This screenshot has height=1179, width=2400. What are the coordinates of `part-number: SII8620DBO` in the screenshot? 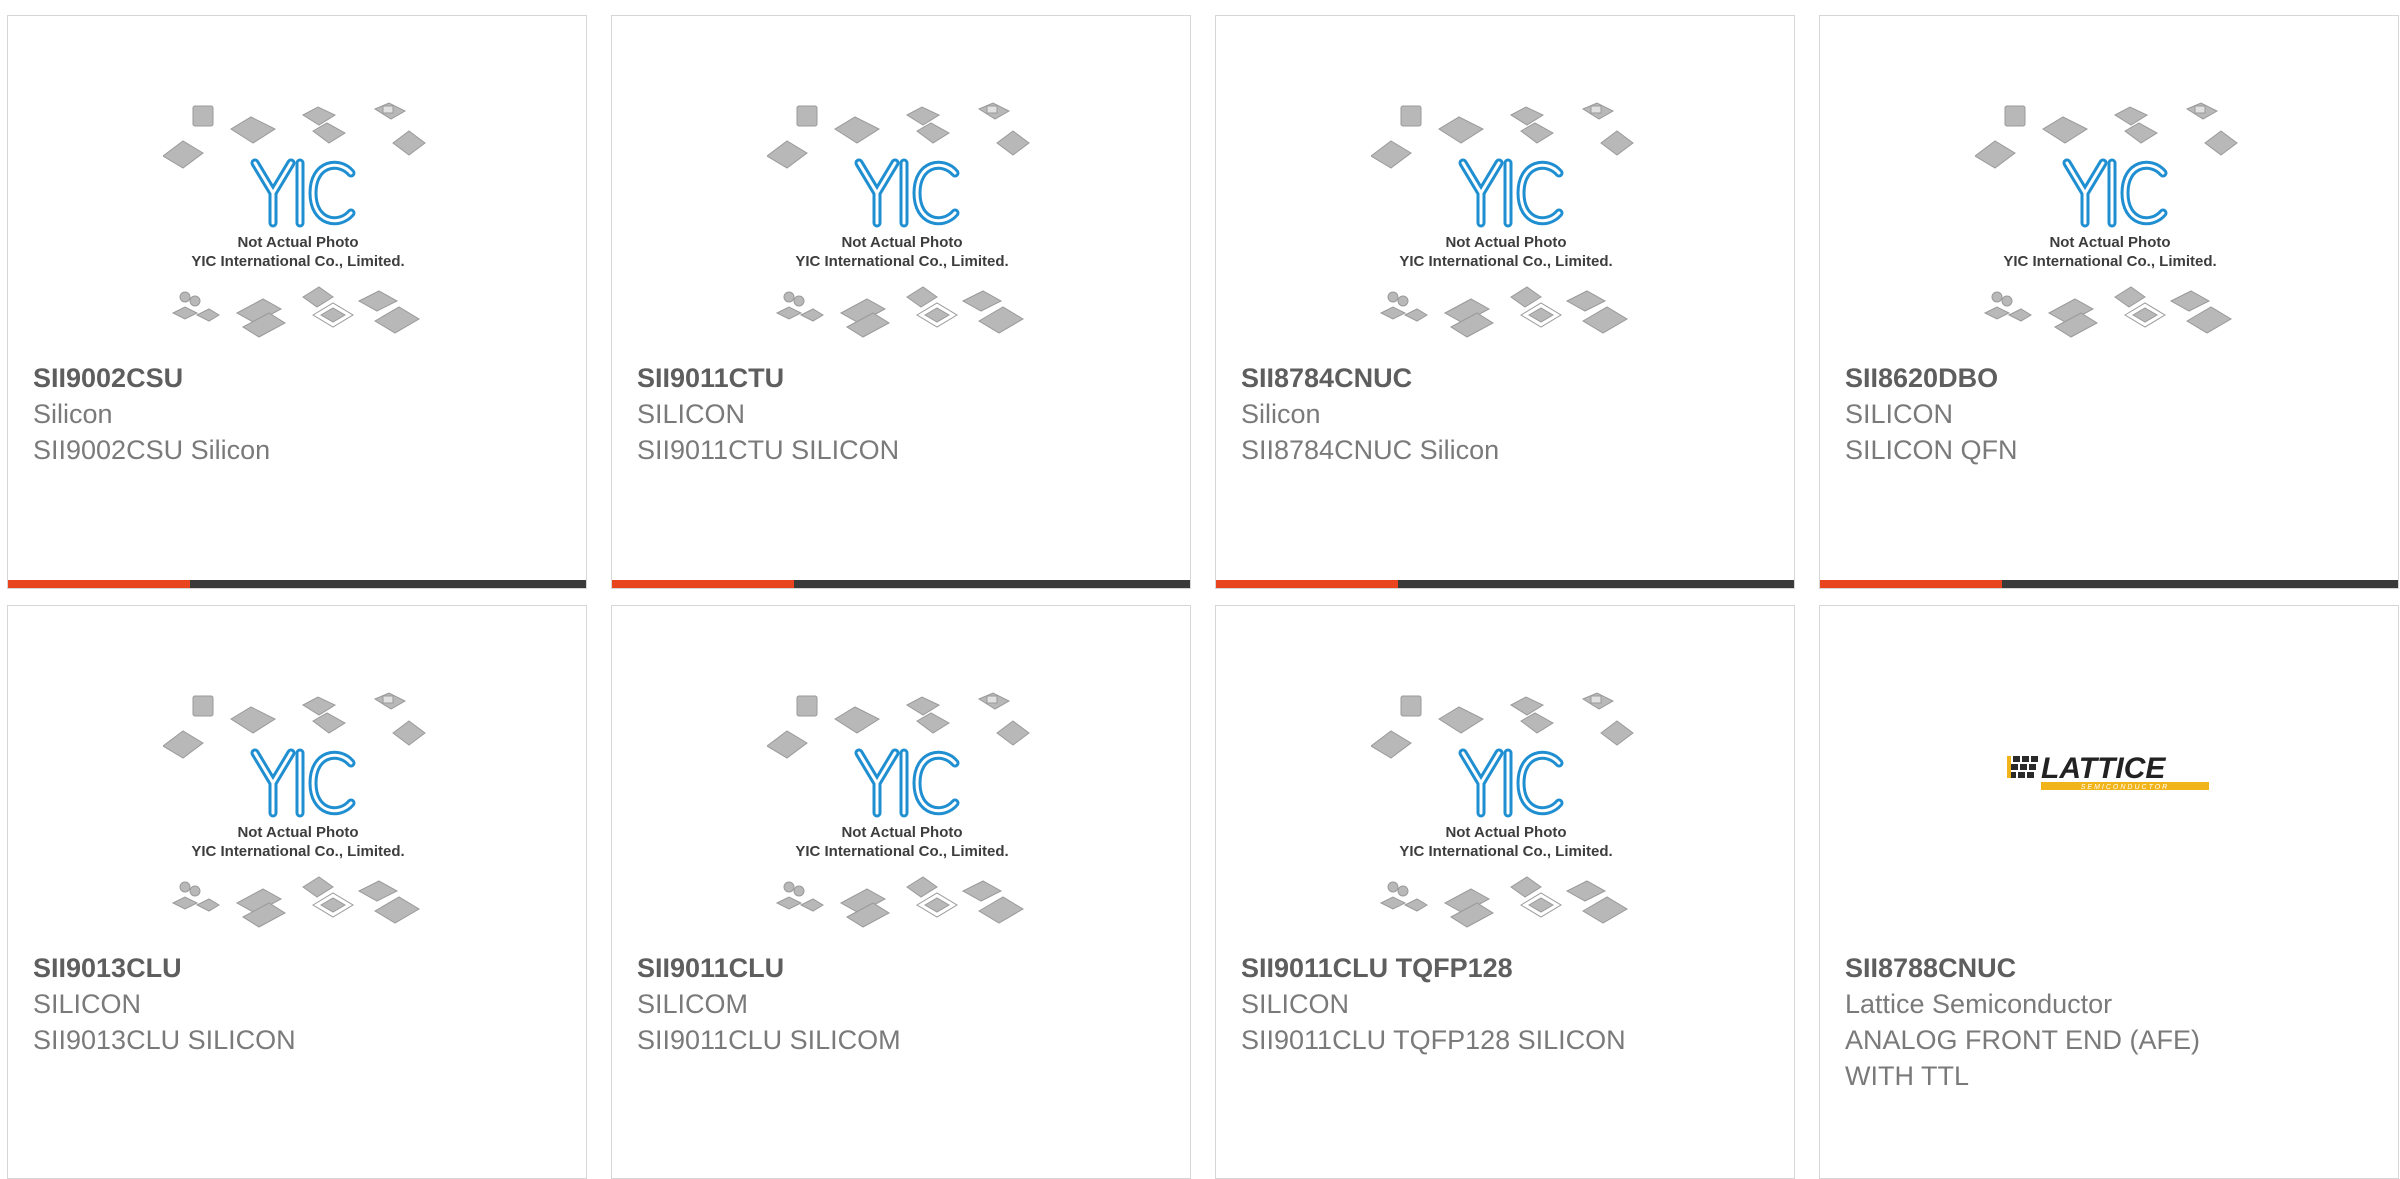 It's located at (2109, 378).